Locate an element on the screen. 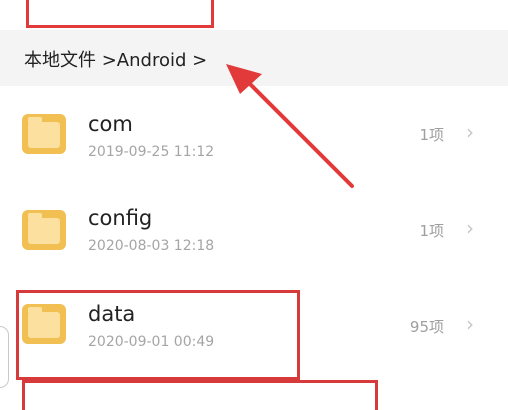 The height and width of the screenshot is (410, 508). floating-handle is located at coordinates (4, 357).